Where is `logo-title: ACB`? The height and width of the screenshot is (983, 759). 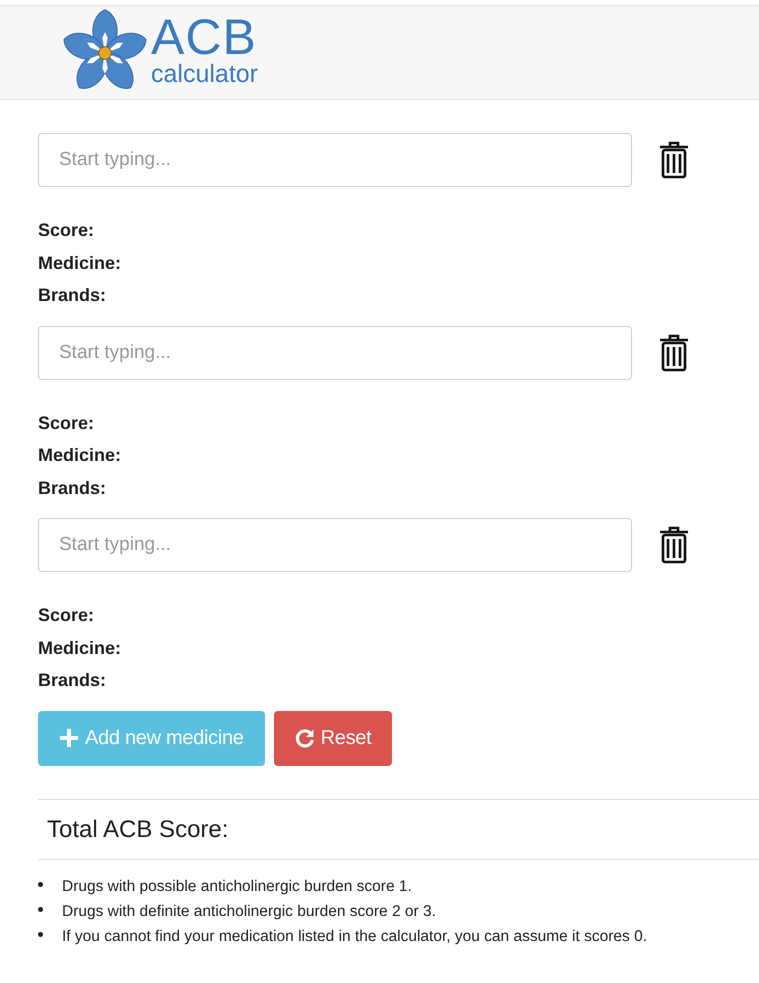 logo-title: ACB is located at coordinates (204, 36).